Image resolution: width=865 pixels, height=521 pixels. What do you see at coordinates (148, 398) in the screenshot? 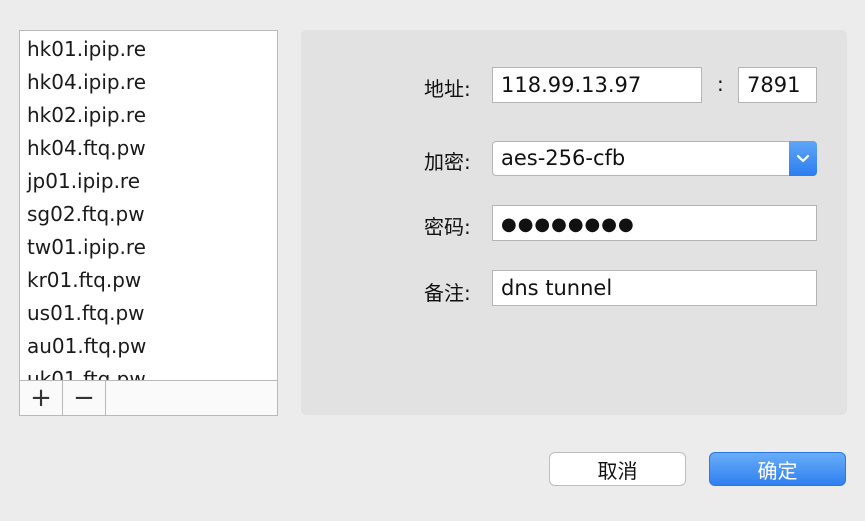
I see `list-toolbar: + −` at bounding box center [148, 398].